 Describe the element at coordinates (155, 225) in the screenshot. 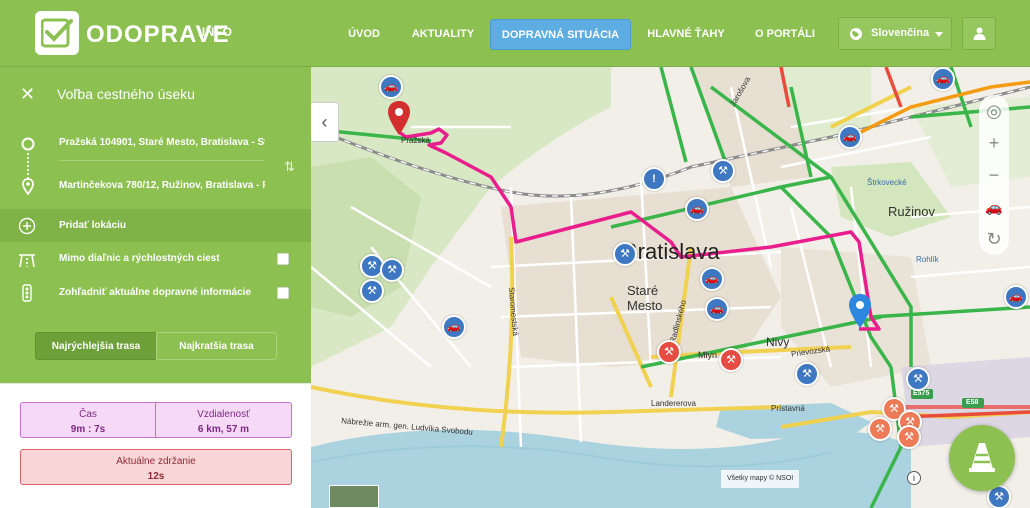

I see `add-location-button: Pridať lokáciu` at that location.